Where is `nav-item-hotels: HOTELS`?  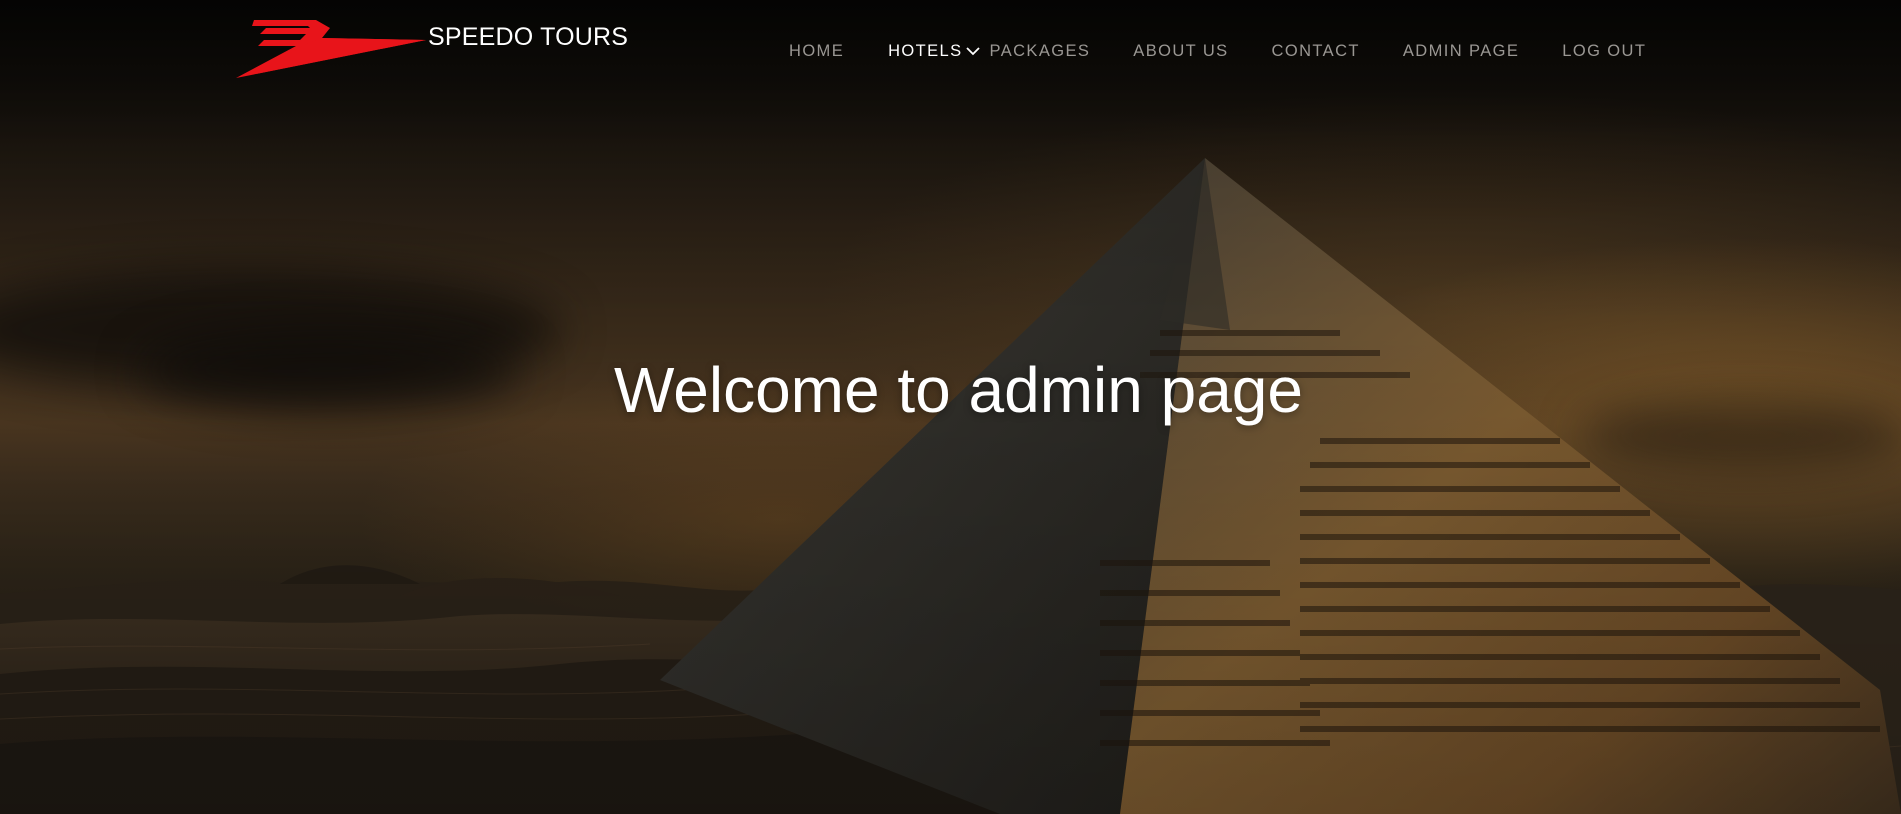 nav-item-hotels: HOTELS is located at coordinates (934, 51).